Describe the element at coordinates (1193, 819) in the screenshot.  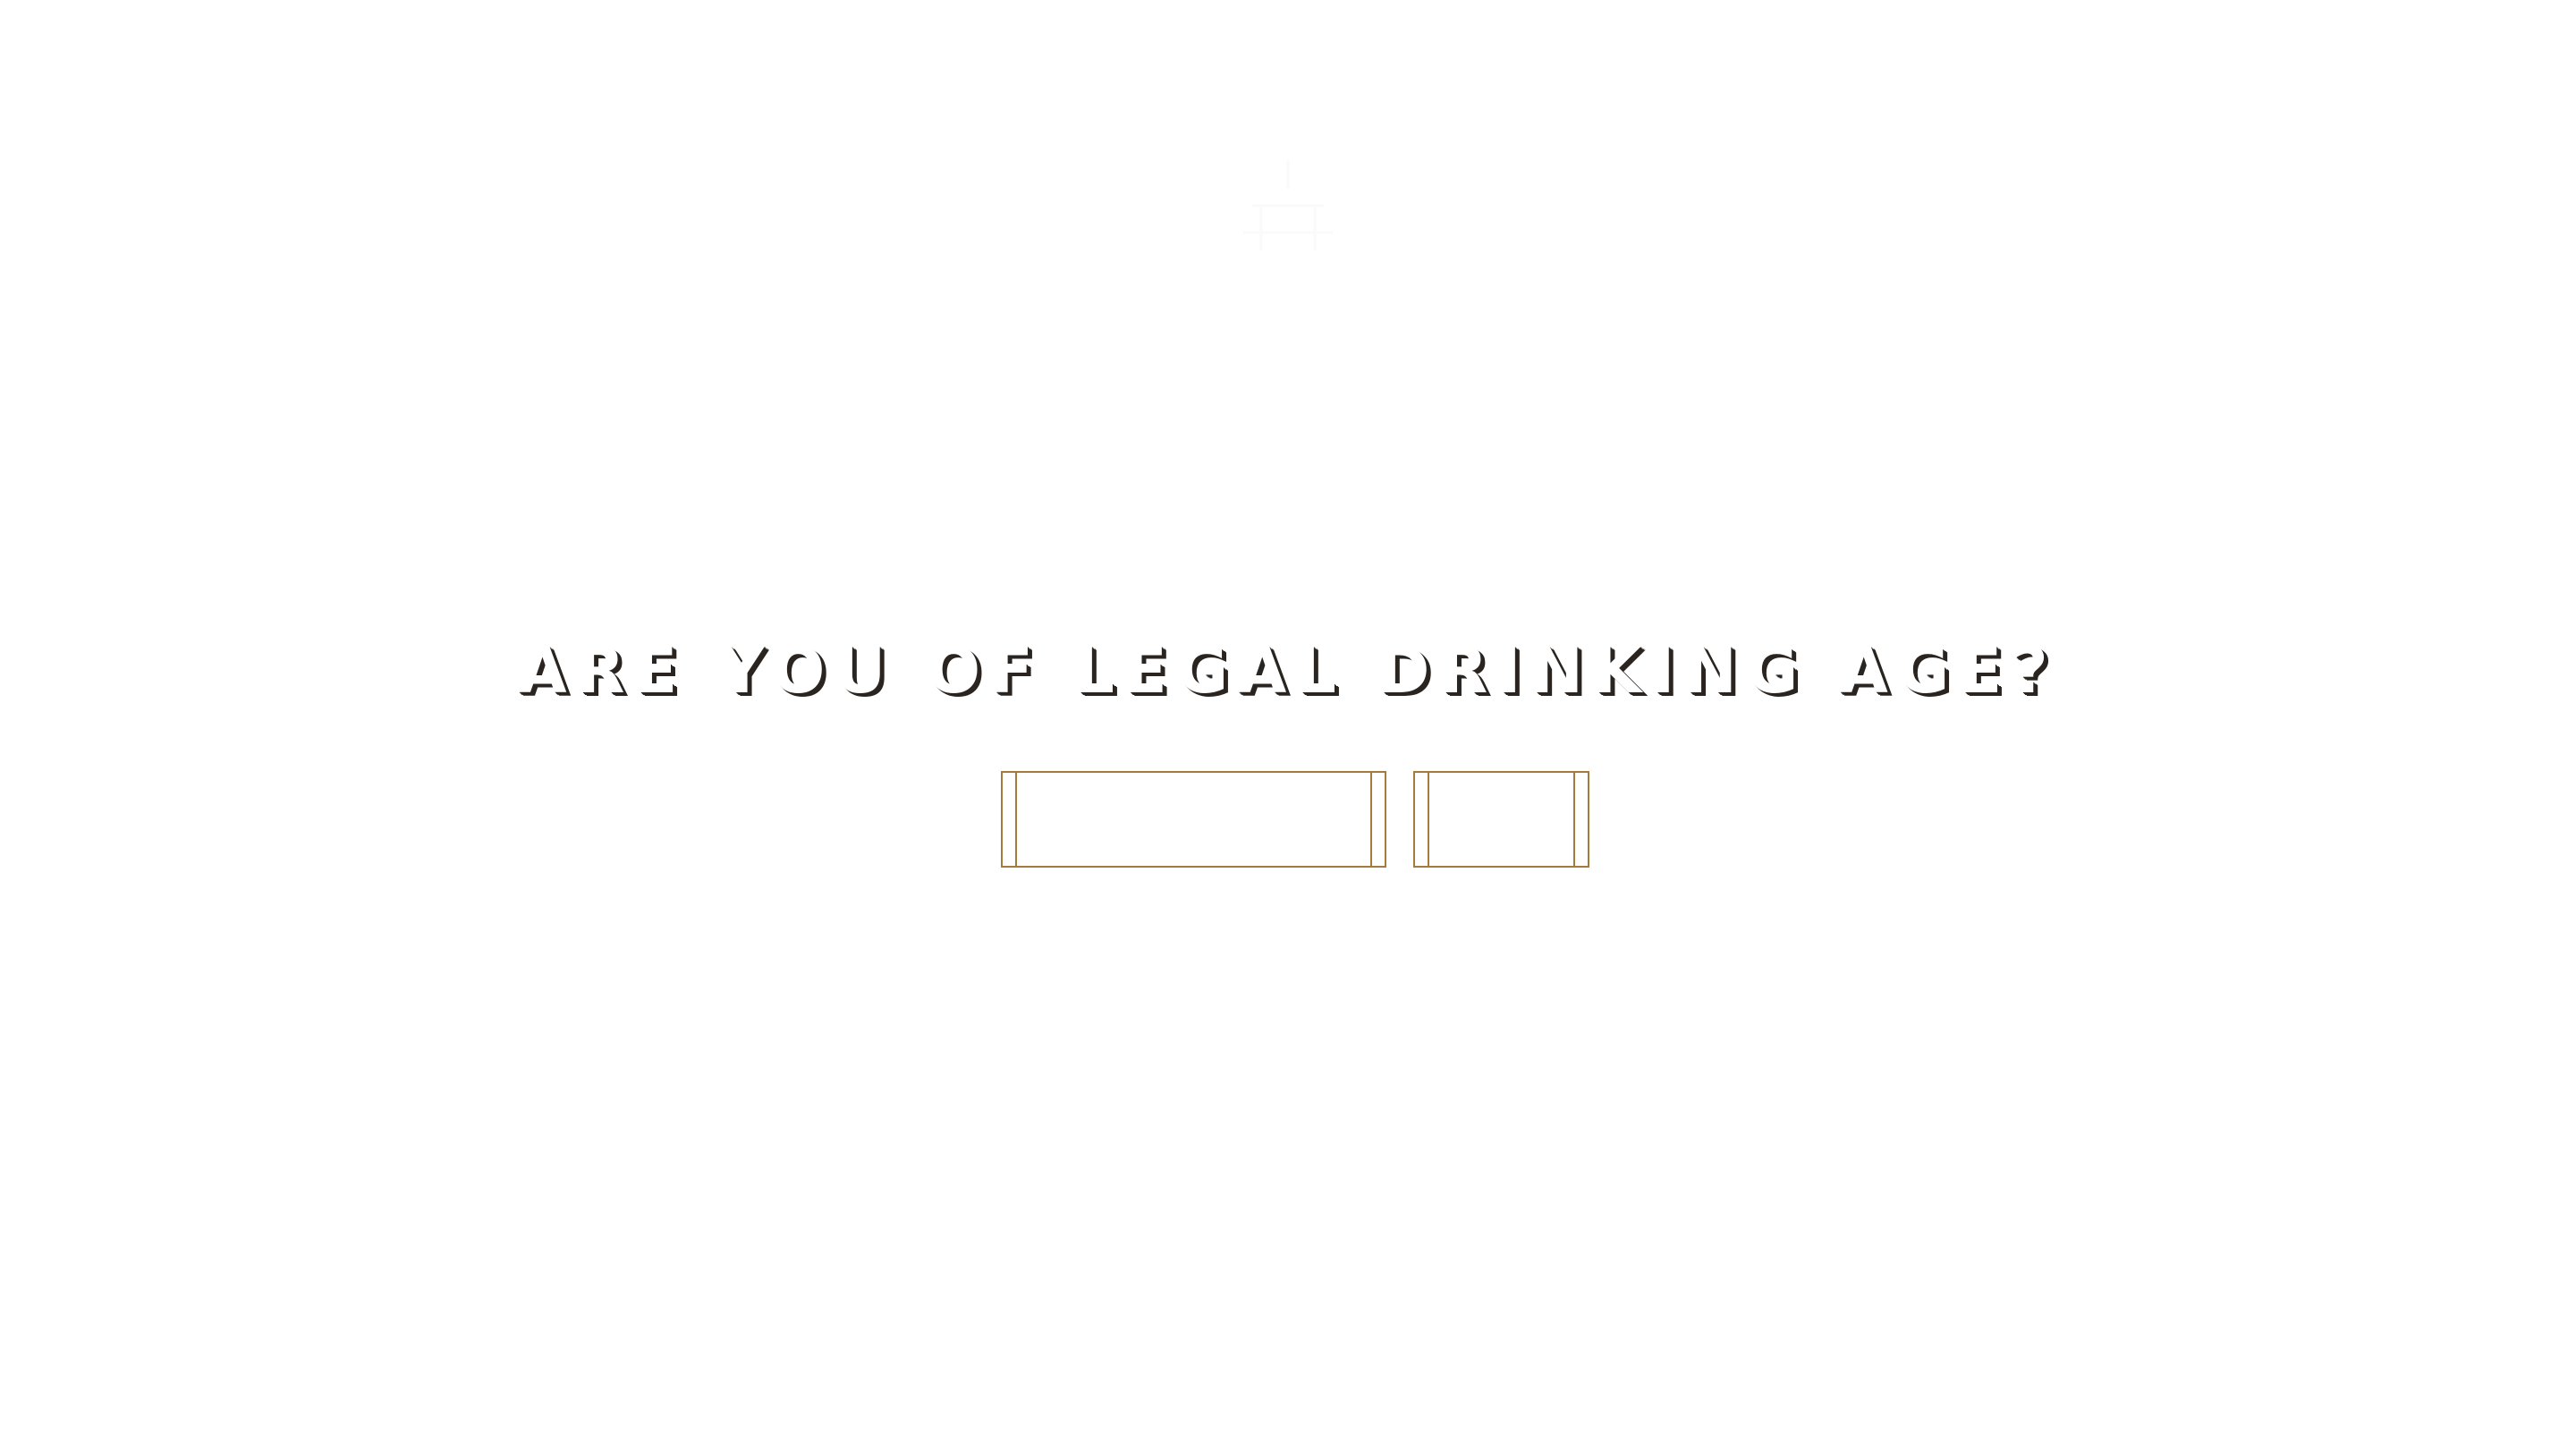
I see `age-confirm-yes-button` at that location.